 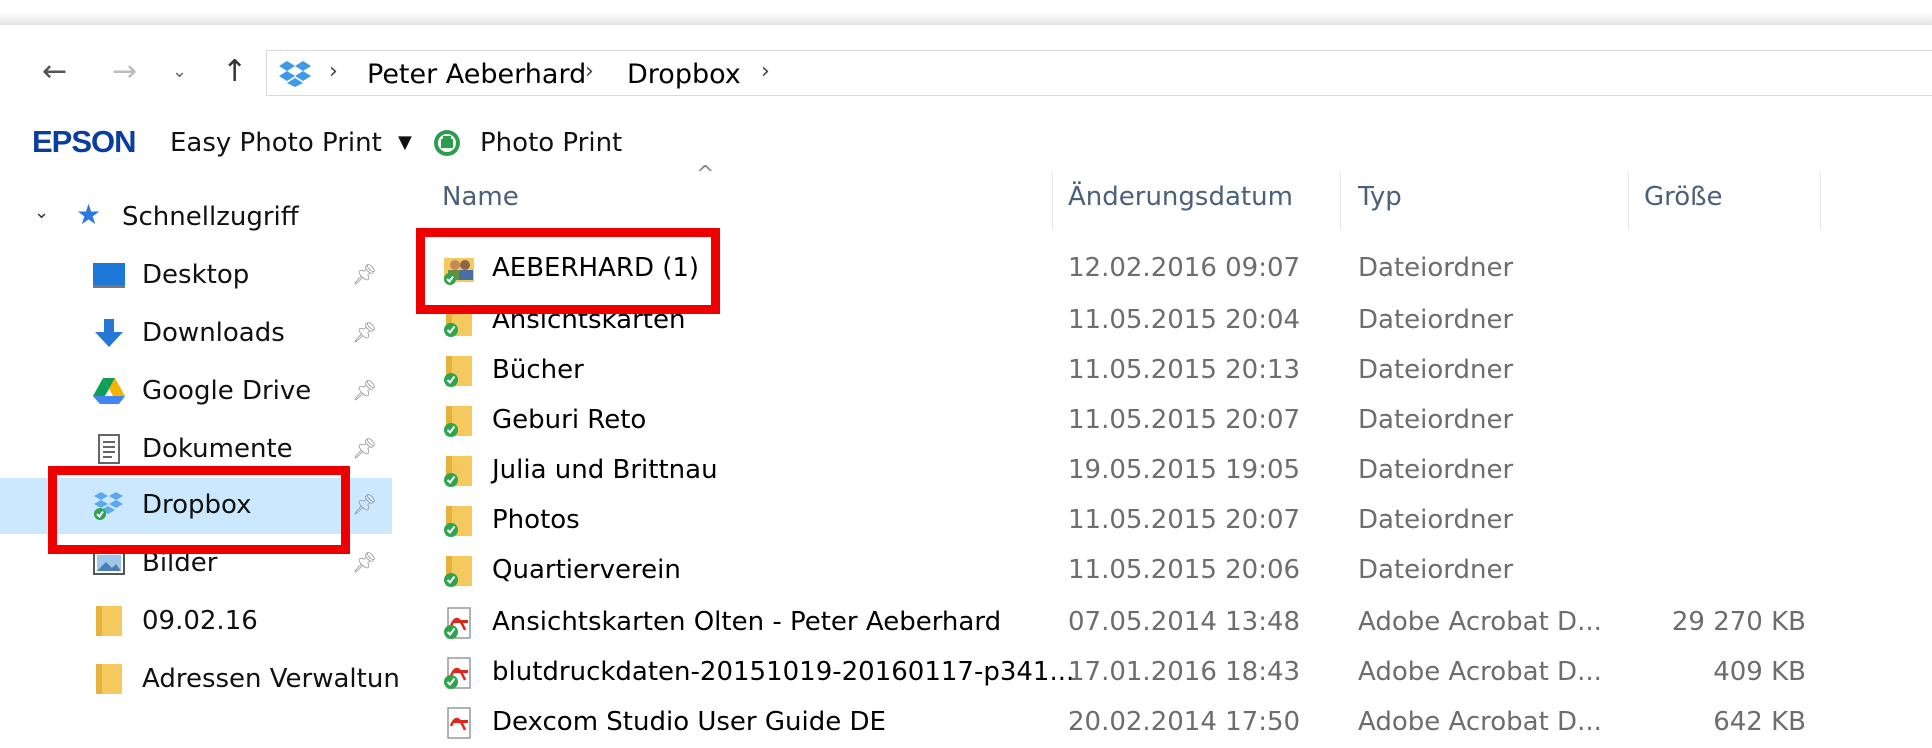 What do you see at coordinates (1184, 470) in the screenshot?
I see `file-date: 19.05.2015 19:05` at bounding box center [1184, 470].